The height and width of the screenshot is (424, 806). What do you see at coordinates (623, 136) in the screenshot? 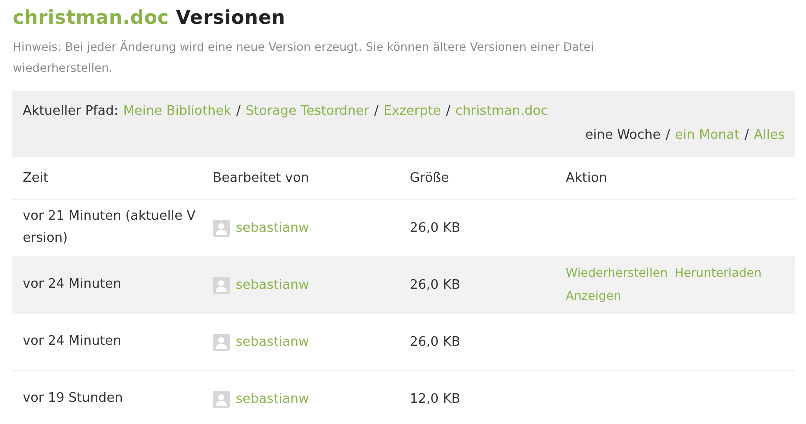
I see `period-link: eine Woche` at bounding box center [623, 136].